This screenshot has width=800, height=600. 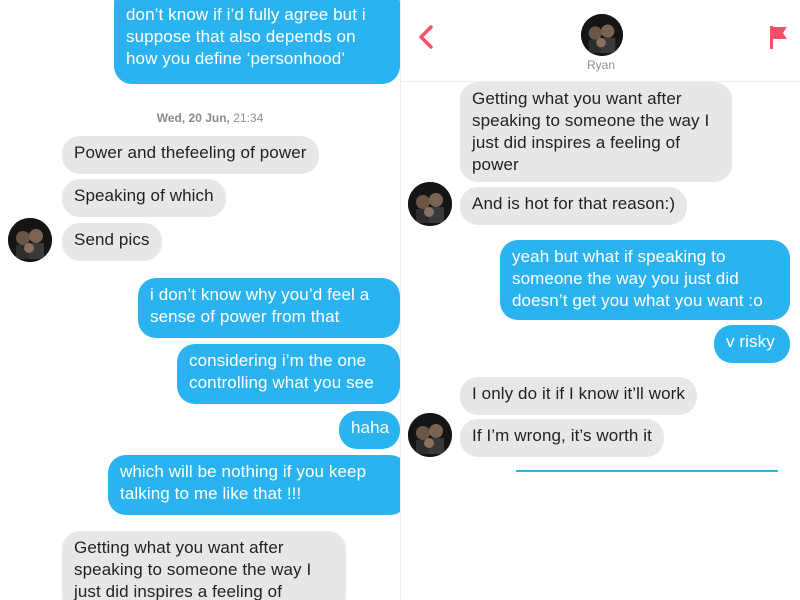 I want to click on incoming-message: If I’m wrong, it’s worth it, so click(x=562, y=438).